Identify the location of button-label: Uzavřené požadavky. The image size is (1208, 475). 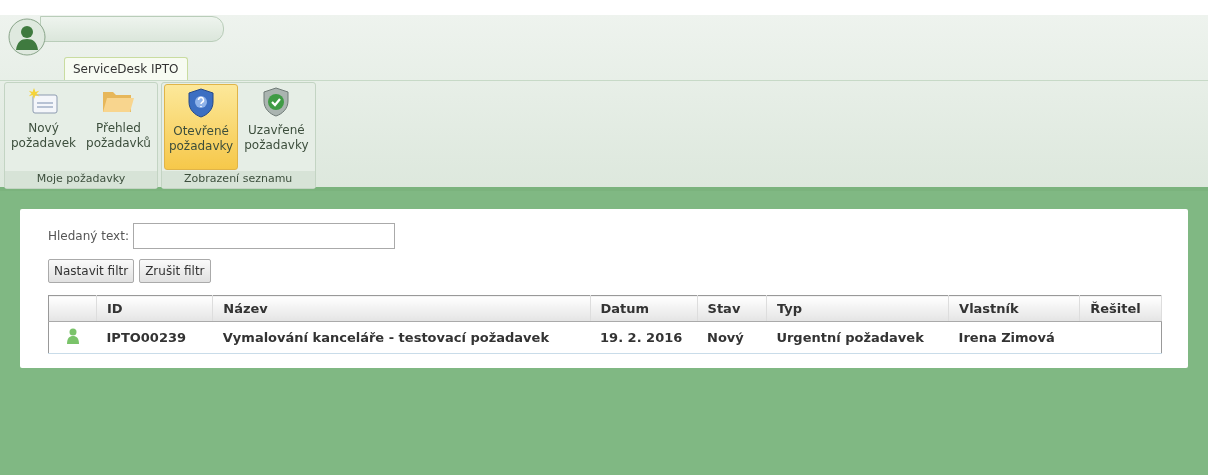
(276, 138).